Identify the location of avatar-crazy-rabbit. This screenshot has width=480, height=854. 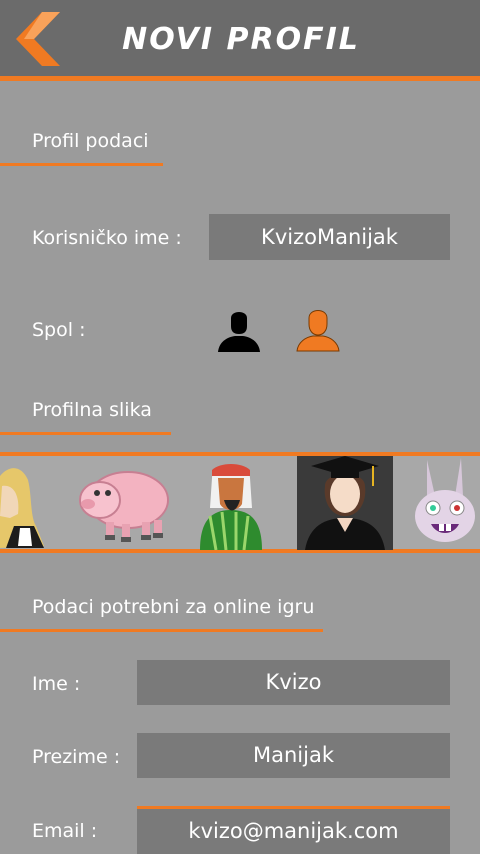
(442, 503).